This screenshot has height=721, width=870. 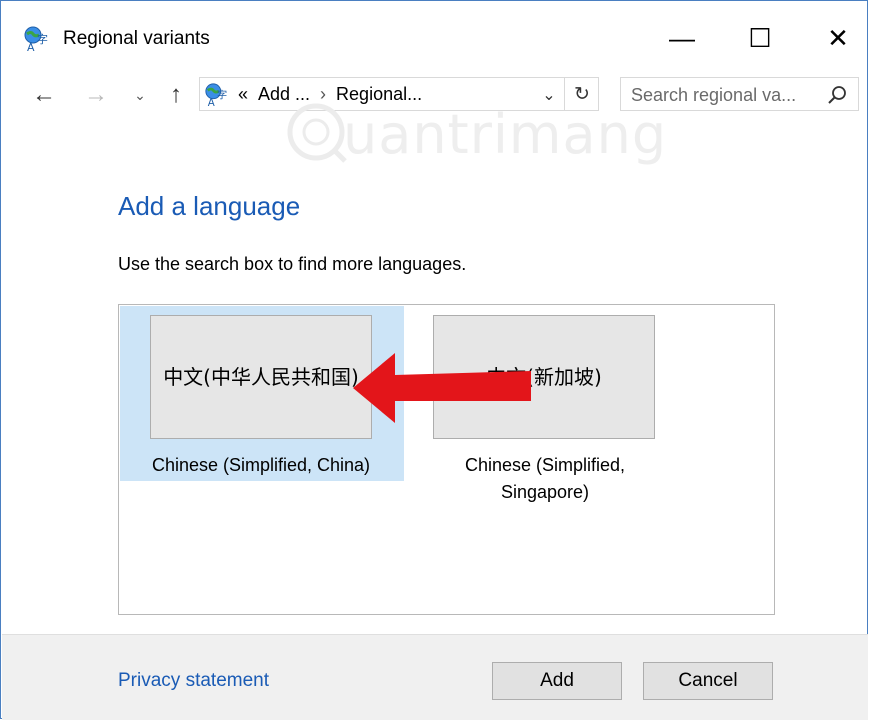 What do you see at coordinates (193, 681) in the screenshot?
I see `privacy-statement-link: Privacy statement` at bounding box center [193, 681].